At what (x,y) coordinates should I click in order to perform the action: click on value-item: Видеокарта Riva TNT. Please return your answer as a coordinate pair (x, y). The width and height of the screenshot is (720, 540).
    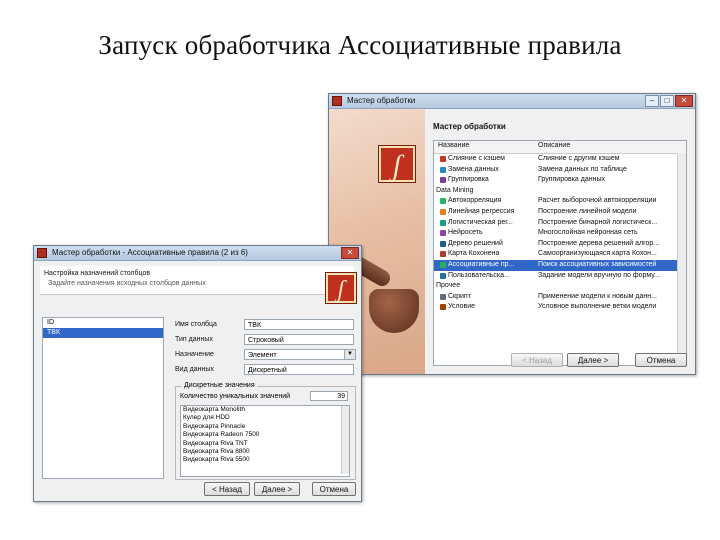
    Looking at the image, I should click on (265, 444).